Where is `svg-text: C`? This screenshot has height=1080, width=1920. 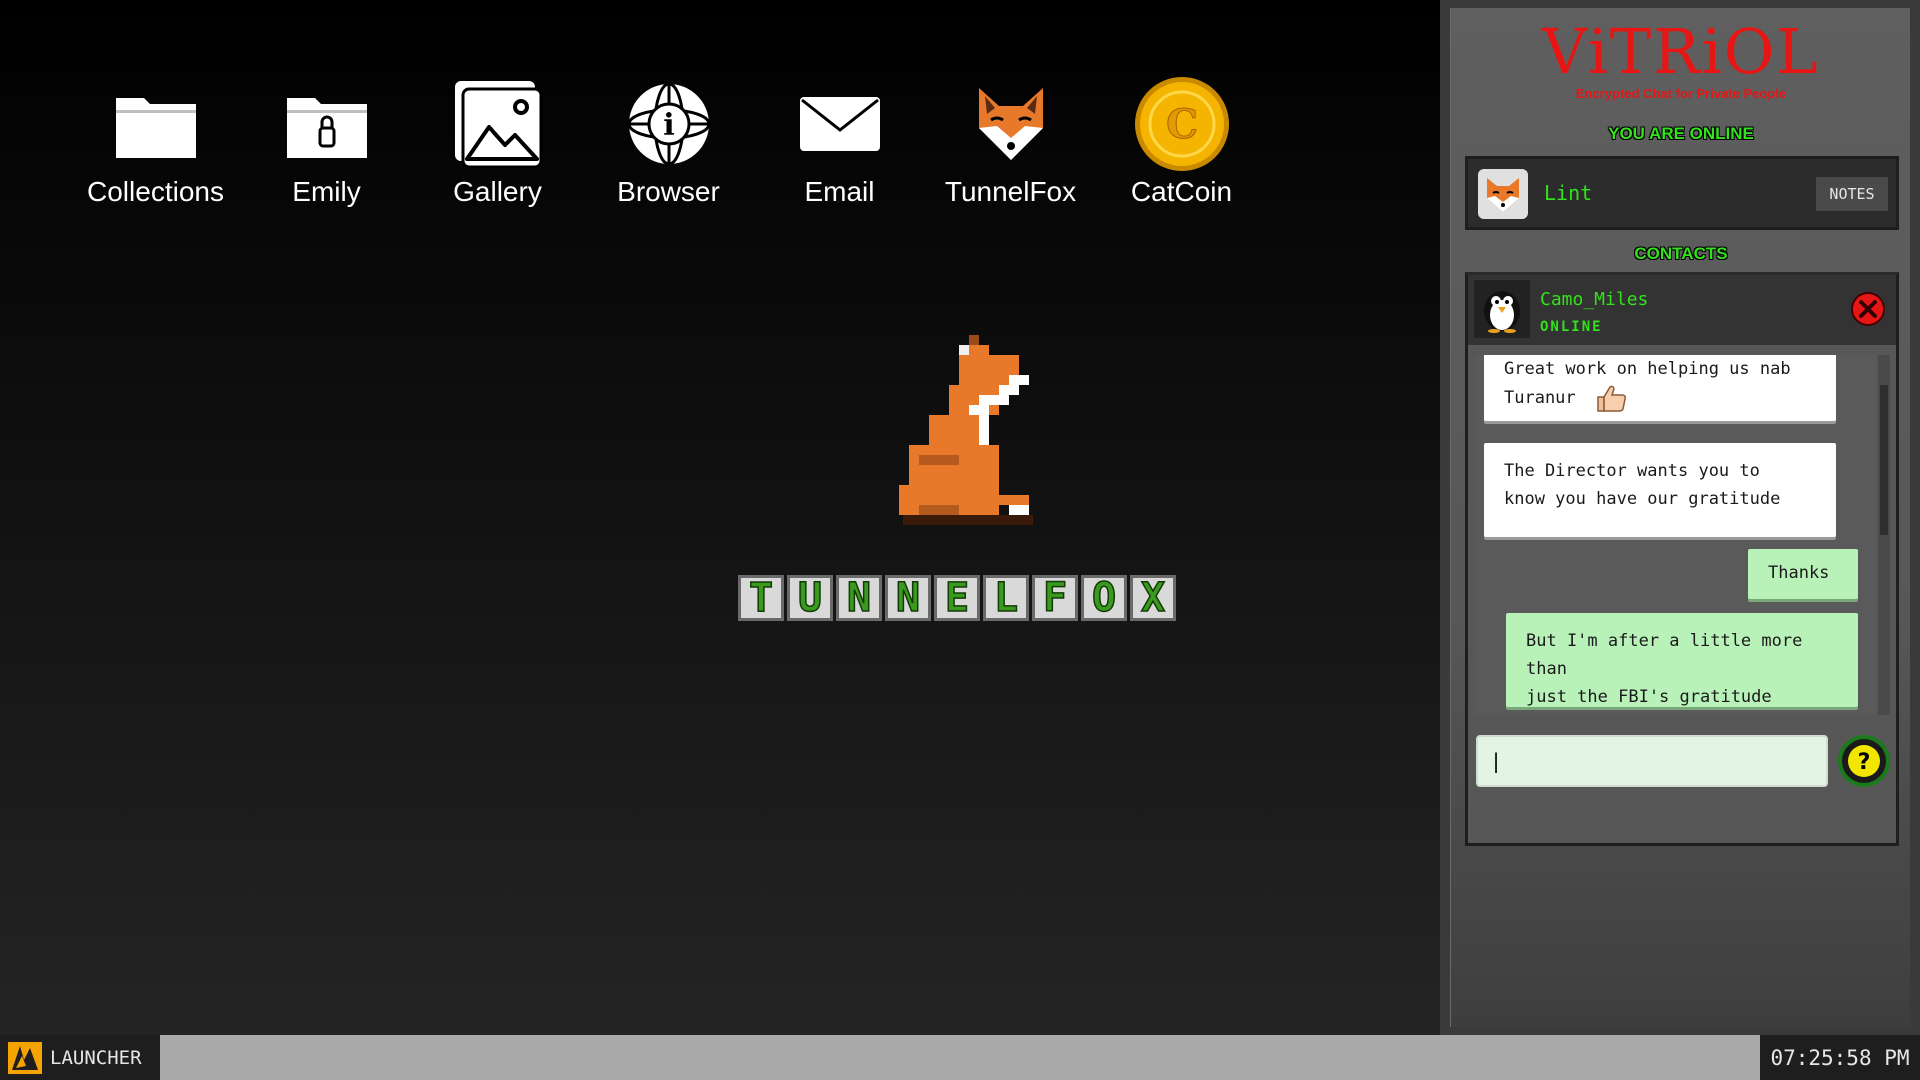 svg-text: C is located at coordinates (1182, 124).